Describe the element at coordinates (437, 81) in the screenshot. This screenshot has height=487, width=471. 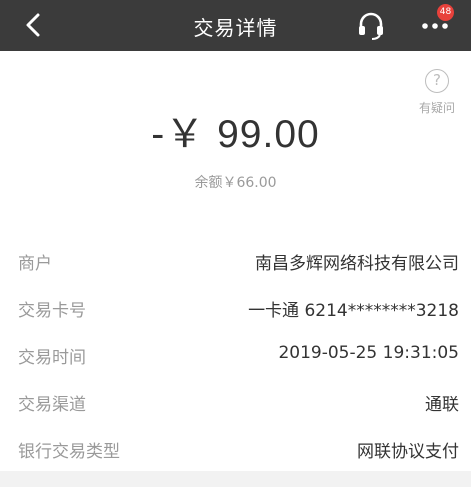
I see `question-icon: ?` at that location.